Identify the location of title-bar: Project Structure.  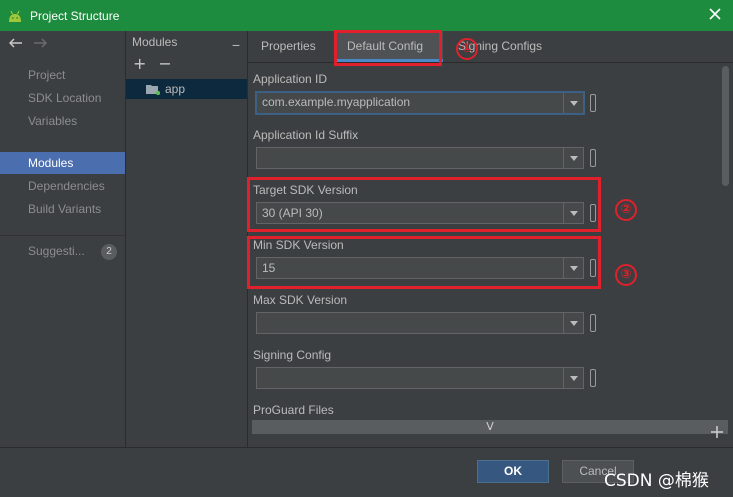
(366, 15).